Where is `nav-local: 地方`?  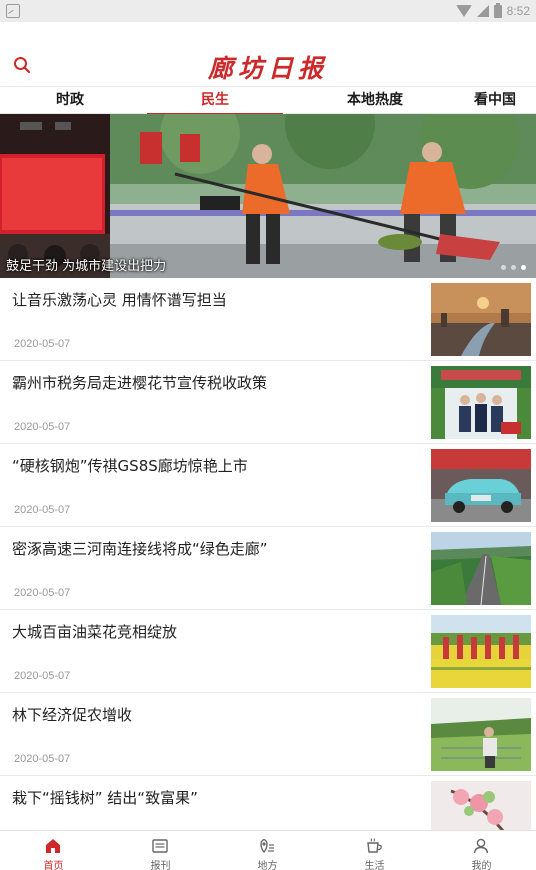
nav-local: 地方 is located at coordinates (267, 850).